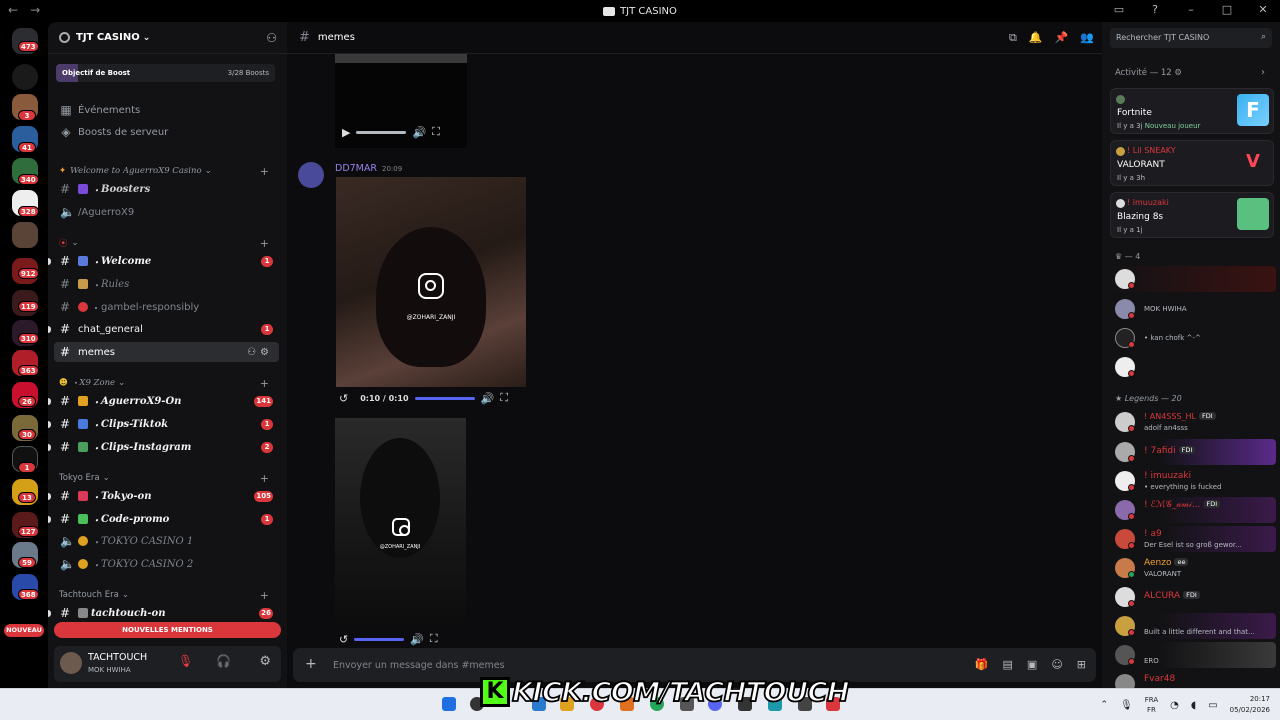 Image resolution: width=1280 pixels, height=720 pixels. I want to click on server-header: TJT CASINO ⌄ ⚇, so click(167, 38).